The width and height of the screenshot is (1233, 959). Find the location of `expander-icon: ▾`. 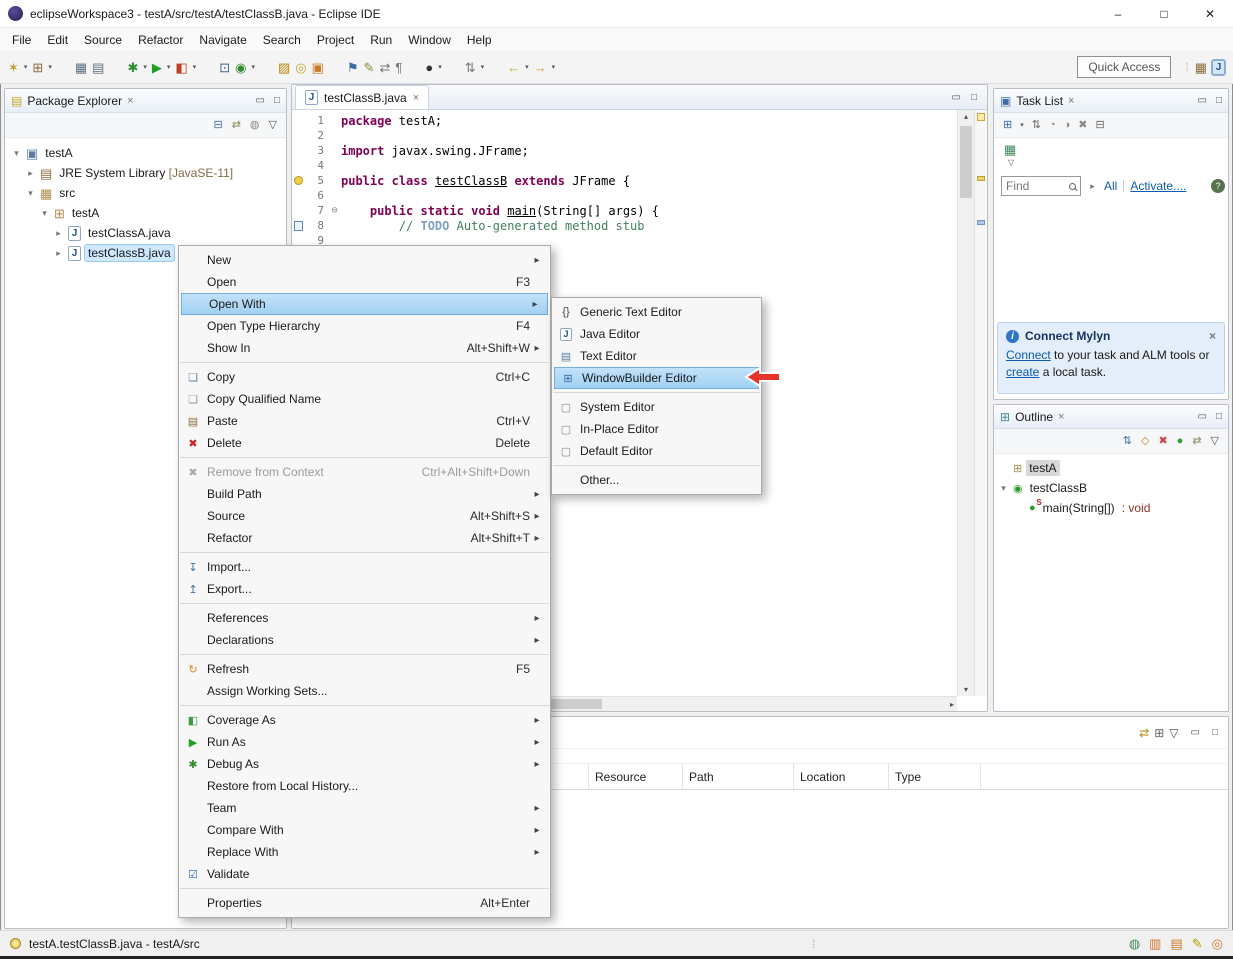

expander-icon: ▾ is located at coordinates (30, 193).